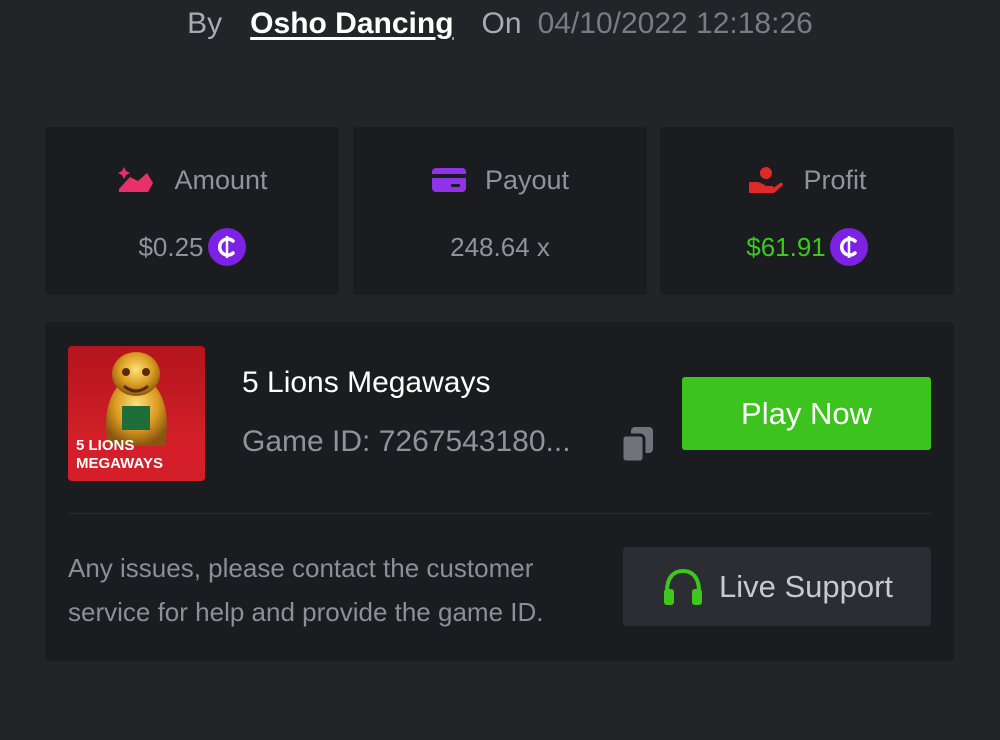 The width and height of the screenshot is (1000, 740). What do you see at coordinates (807, 211) in the screenshot?
I see `profit-card: Profit $61.91` at bounding box center [807, 211].